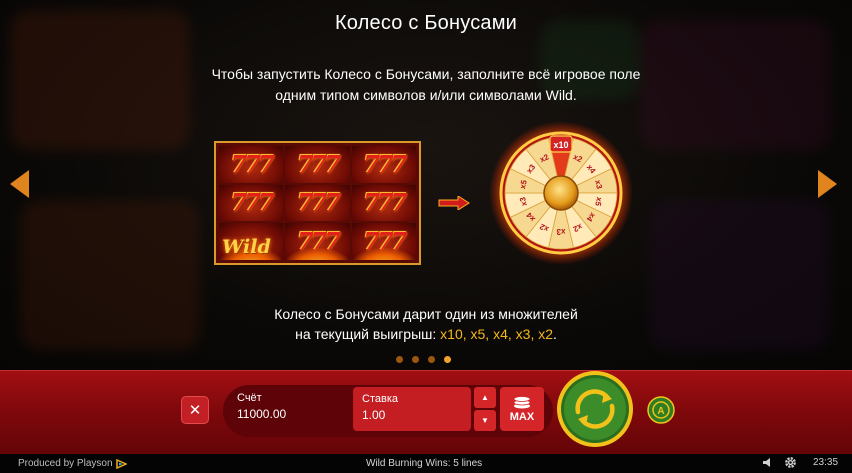 This screenshot has width=852, height=473. Describe the element at coordinates (374, 415) in the screenshot. I see `bet-value: 1.00` at that location.